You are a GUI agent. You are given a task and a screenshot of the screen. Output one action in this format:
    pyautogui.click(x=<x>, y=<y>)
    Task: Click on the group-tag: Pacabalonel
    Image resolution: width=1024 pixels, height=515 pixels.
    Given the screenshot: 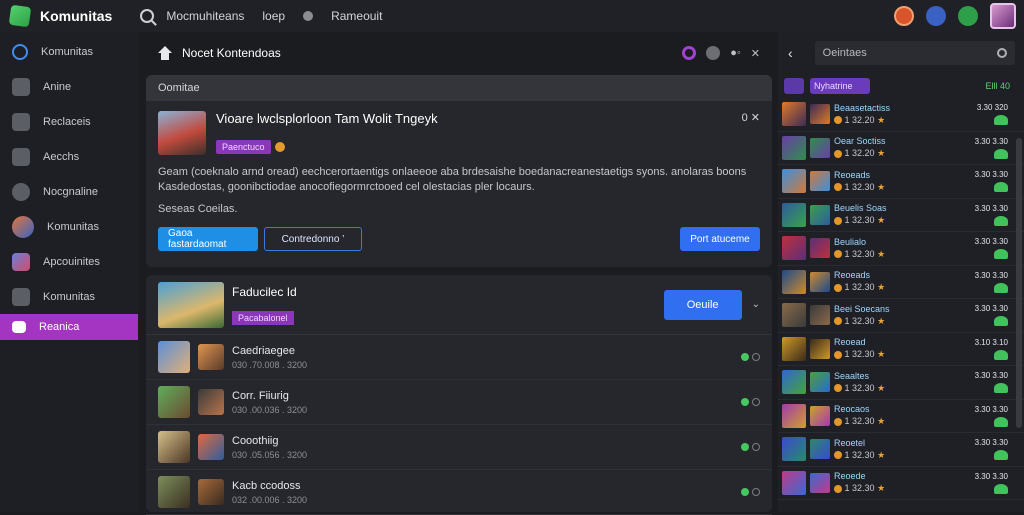 What is the action you would take?
    pyautogui.click(x=263, y=317)
    